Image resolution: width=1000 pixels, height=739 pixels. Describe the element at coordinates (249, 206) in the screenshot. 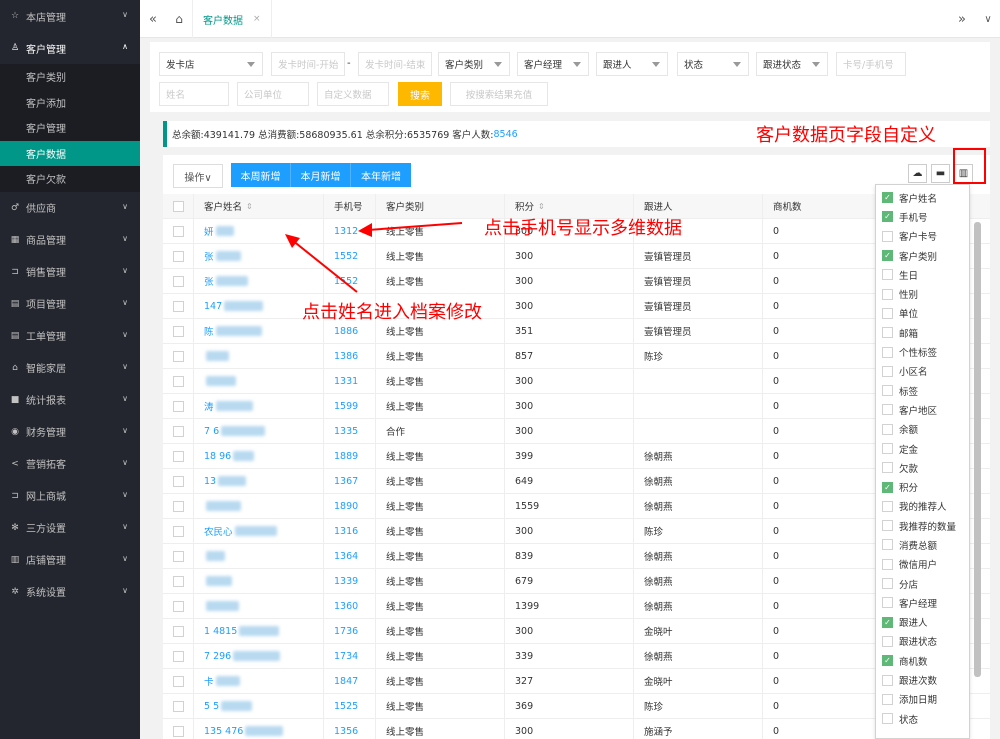

I see `sort-icon: ⇕` at that location.